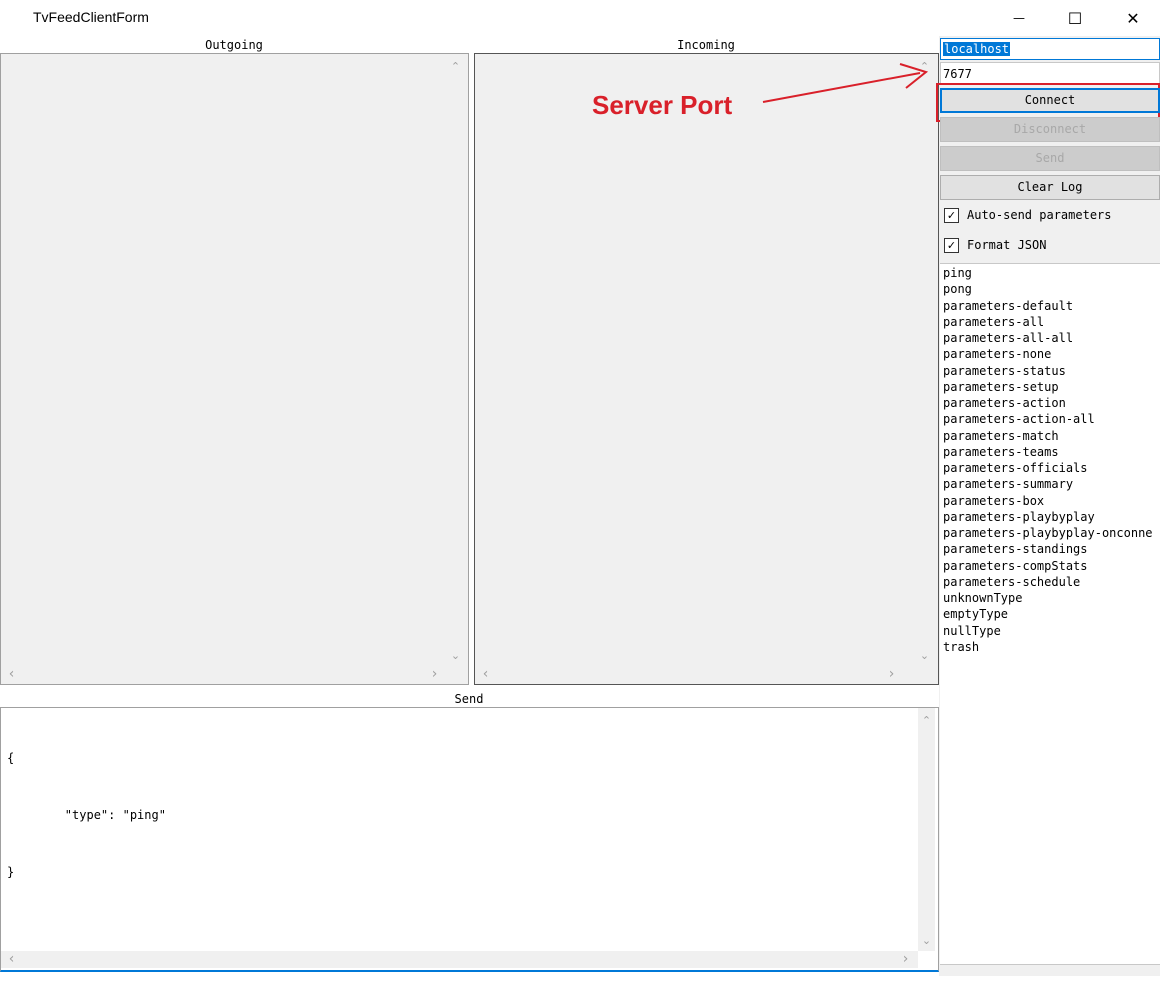 Image resolution: width=1160 pixels, height=982 pixels. I want to click on incoming-label: Incoming, so click(706, 45).